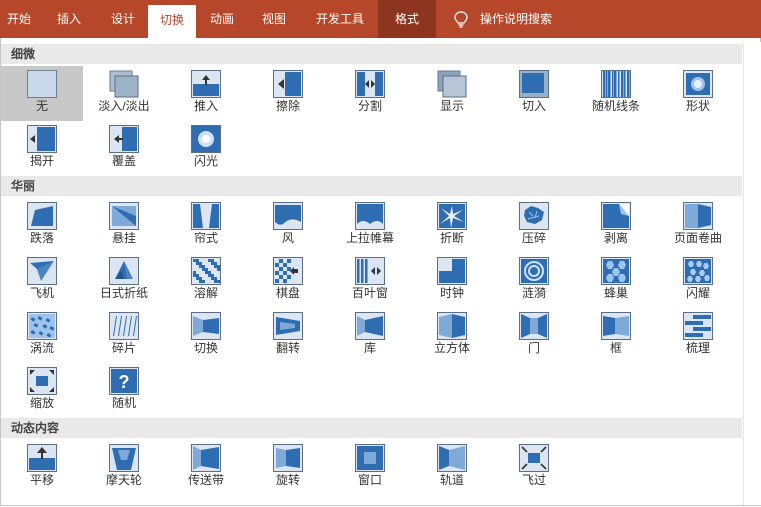 Image resolution: width=761 pixels, height=507 pixels. What do you see at coordinates (370, 280) in the screenshot?
I see `transition-blinds: 百叶窗` at bounding box center [370, 280].